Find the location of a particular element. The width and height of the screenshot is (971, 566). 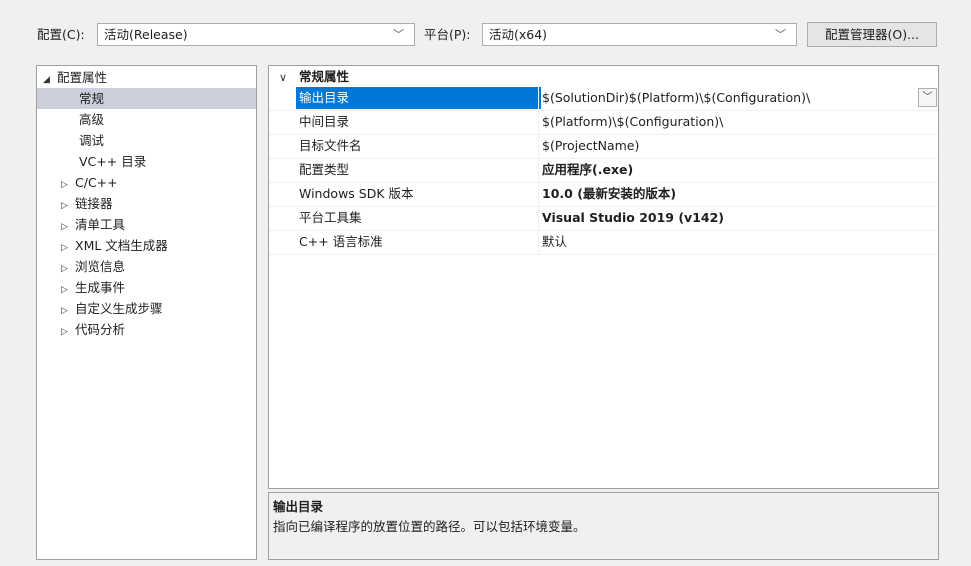

property-name: 配置类型 is located at coordinates (324, 169).